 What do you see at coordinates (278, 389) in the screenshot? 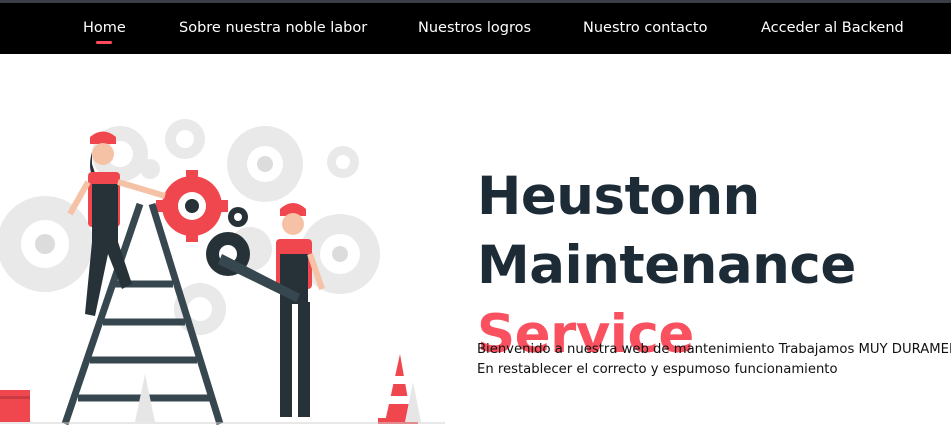
I see `traffic-cone-icon` at bounding box center [278, 389].